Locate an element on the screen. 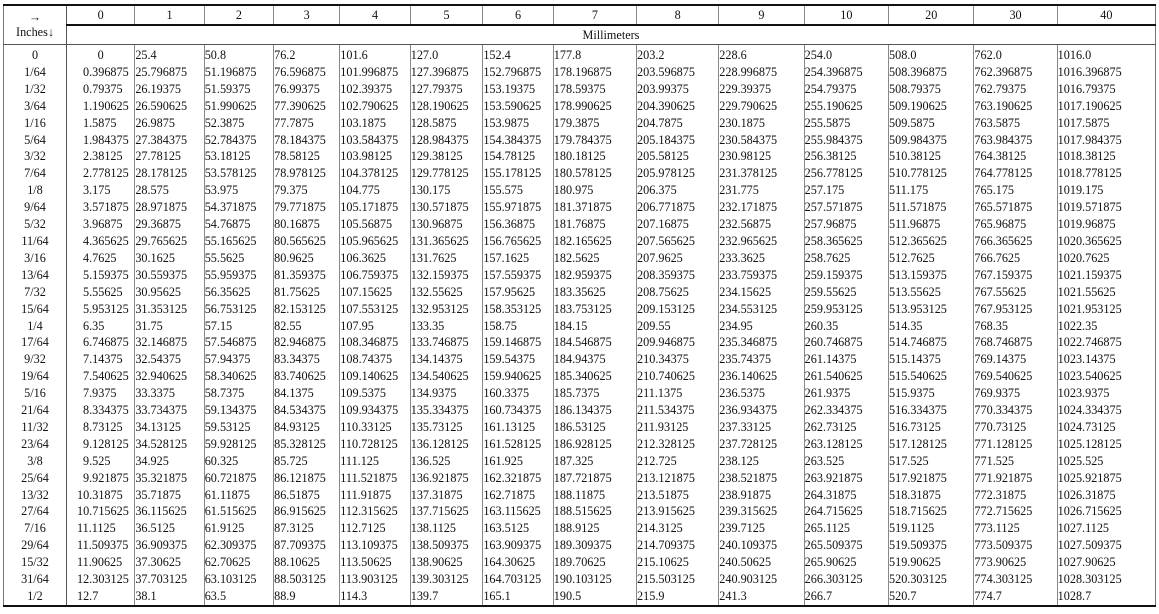 The image size is (1159, 614). millimeter-cell: 519.90625 is located at coordinates (930, 563).